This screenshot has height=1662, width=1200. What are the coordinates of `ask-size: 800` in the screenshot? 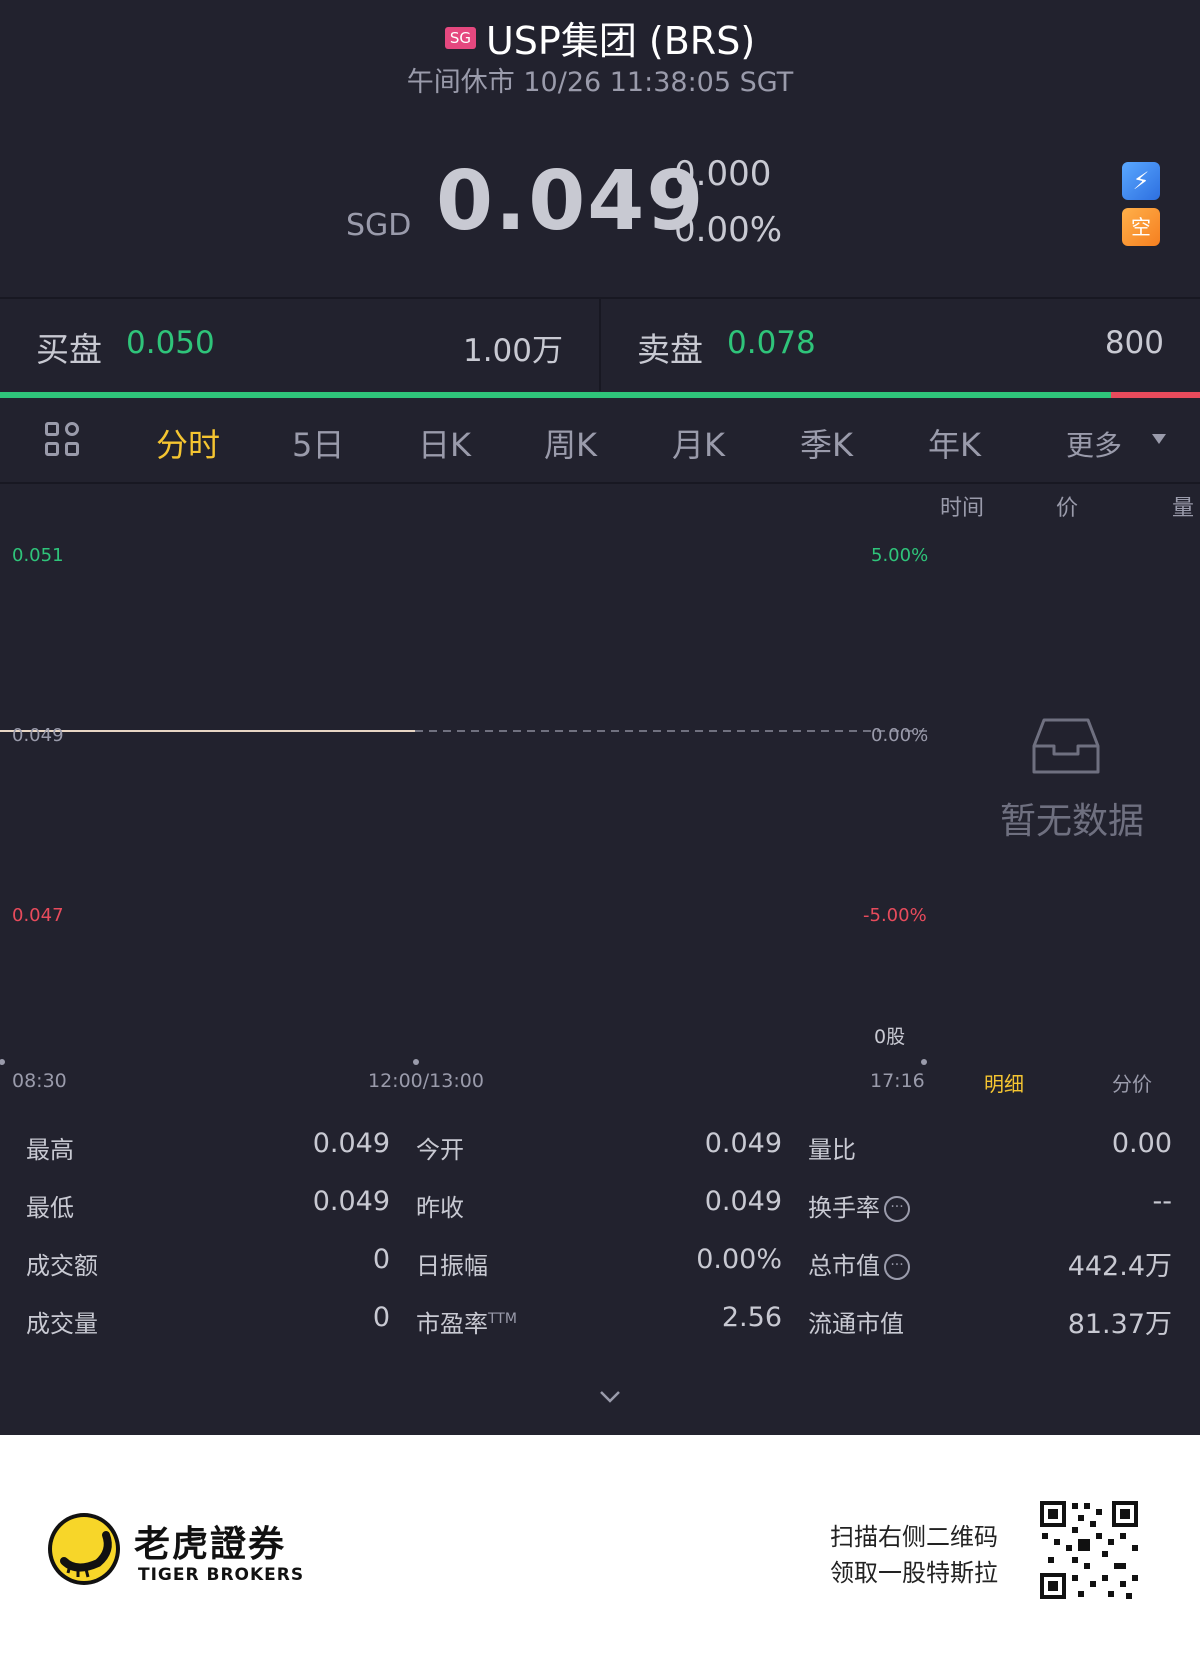 It's located at (1134, 343).